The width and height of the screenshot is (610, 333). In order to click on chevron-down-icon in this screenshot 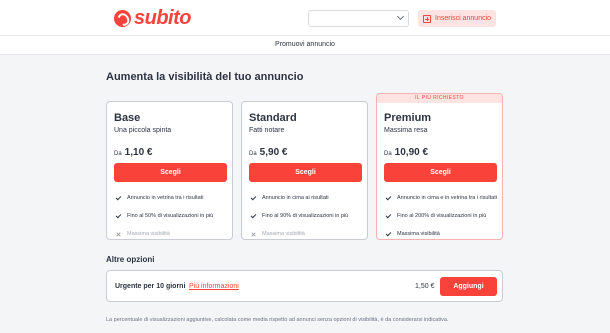, I will do `click(400, 16)`.